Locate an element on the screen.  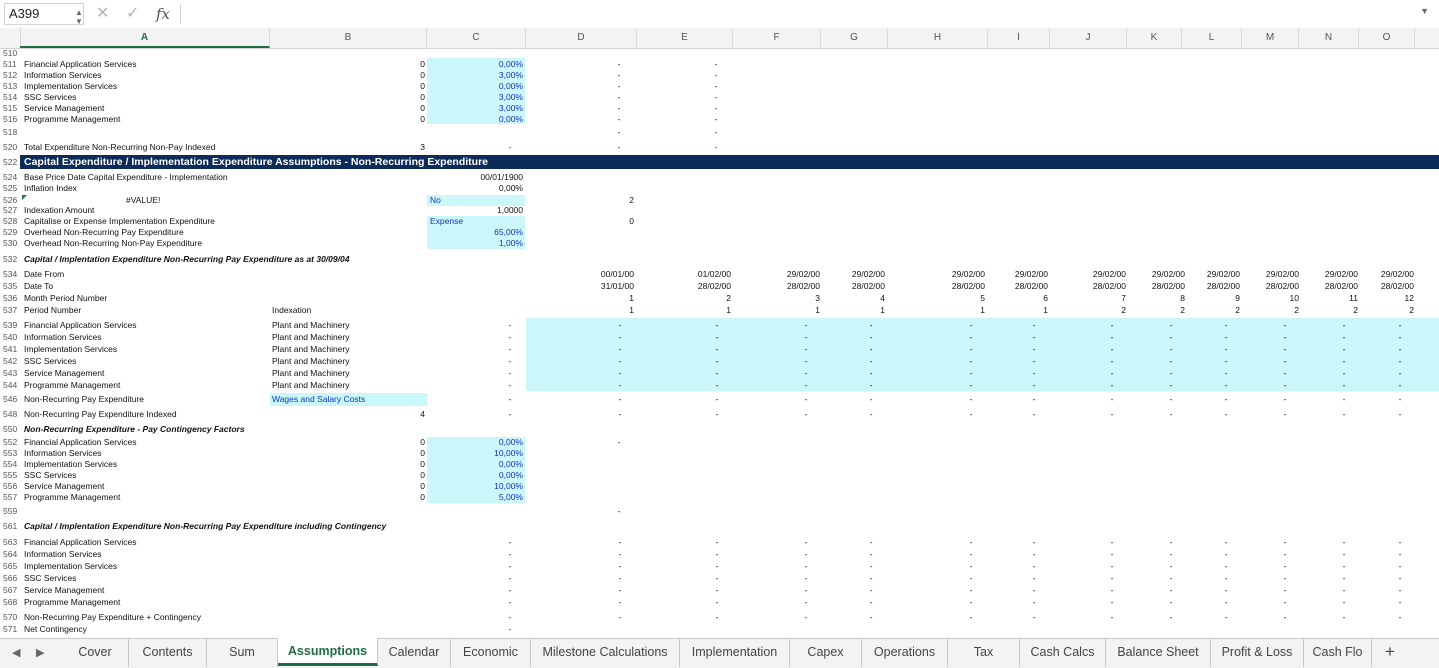
row-number: 566 is located at coordinates (12, 578).